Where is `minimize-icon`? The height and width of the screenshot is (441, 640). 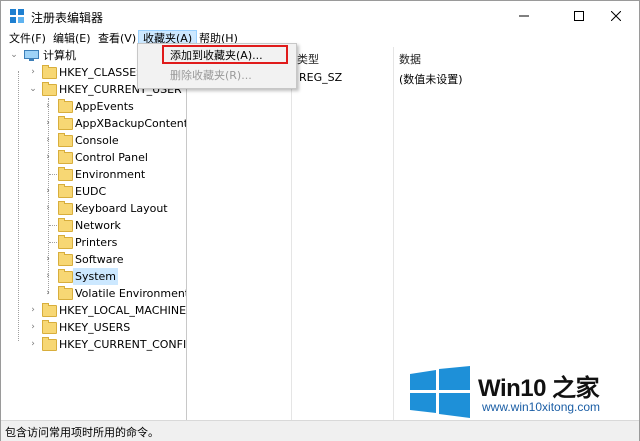 minimize-icon is located at coordinates (524, 16).